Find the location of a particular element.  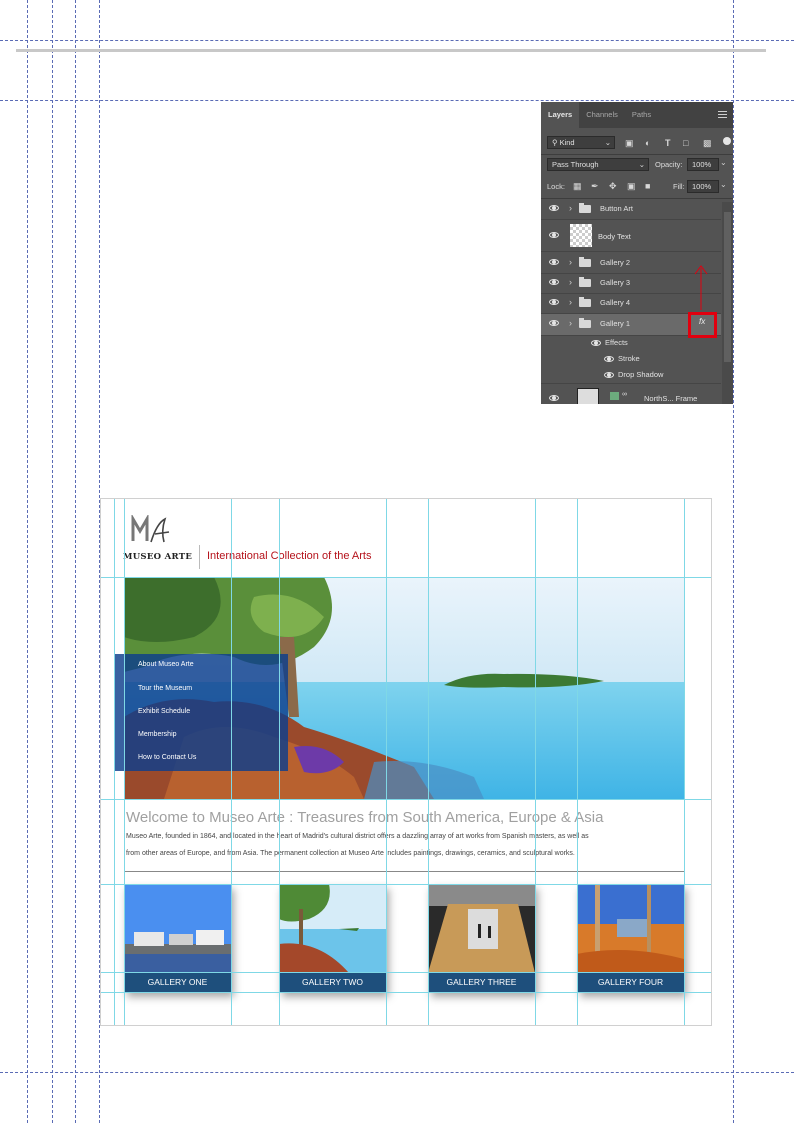

kind-filter-select: ⚲ Kind ⌄ is located at coordinates (581, 142).